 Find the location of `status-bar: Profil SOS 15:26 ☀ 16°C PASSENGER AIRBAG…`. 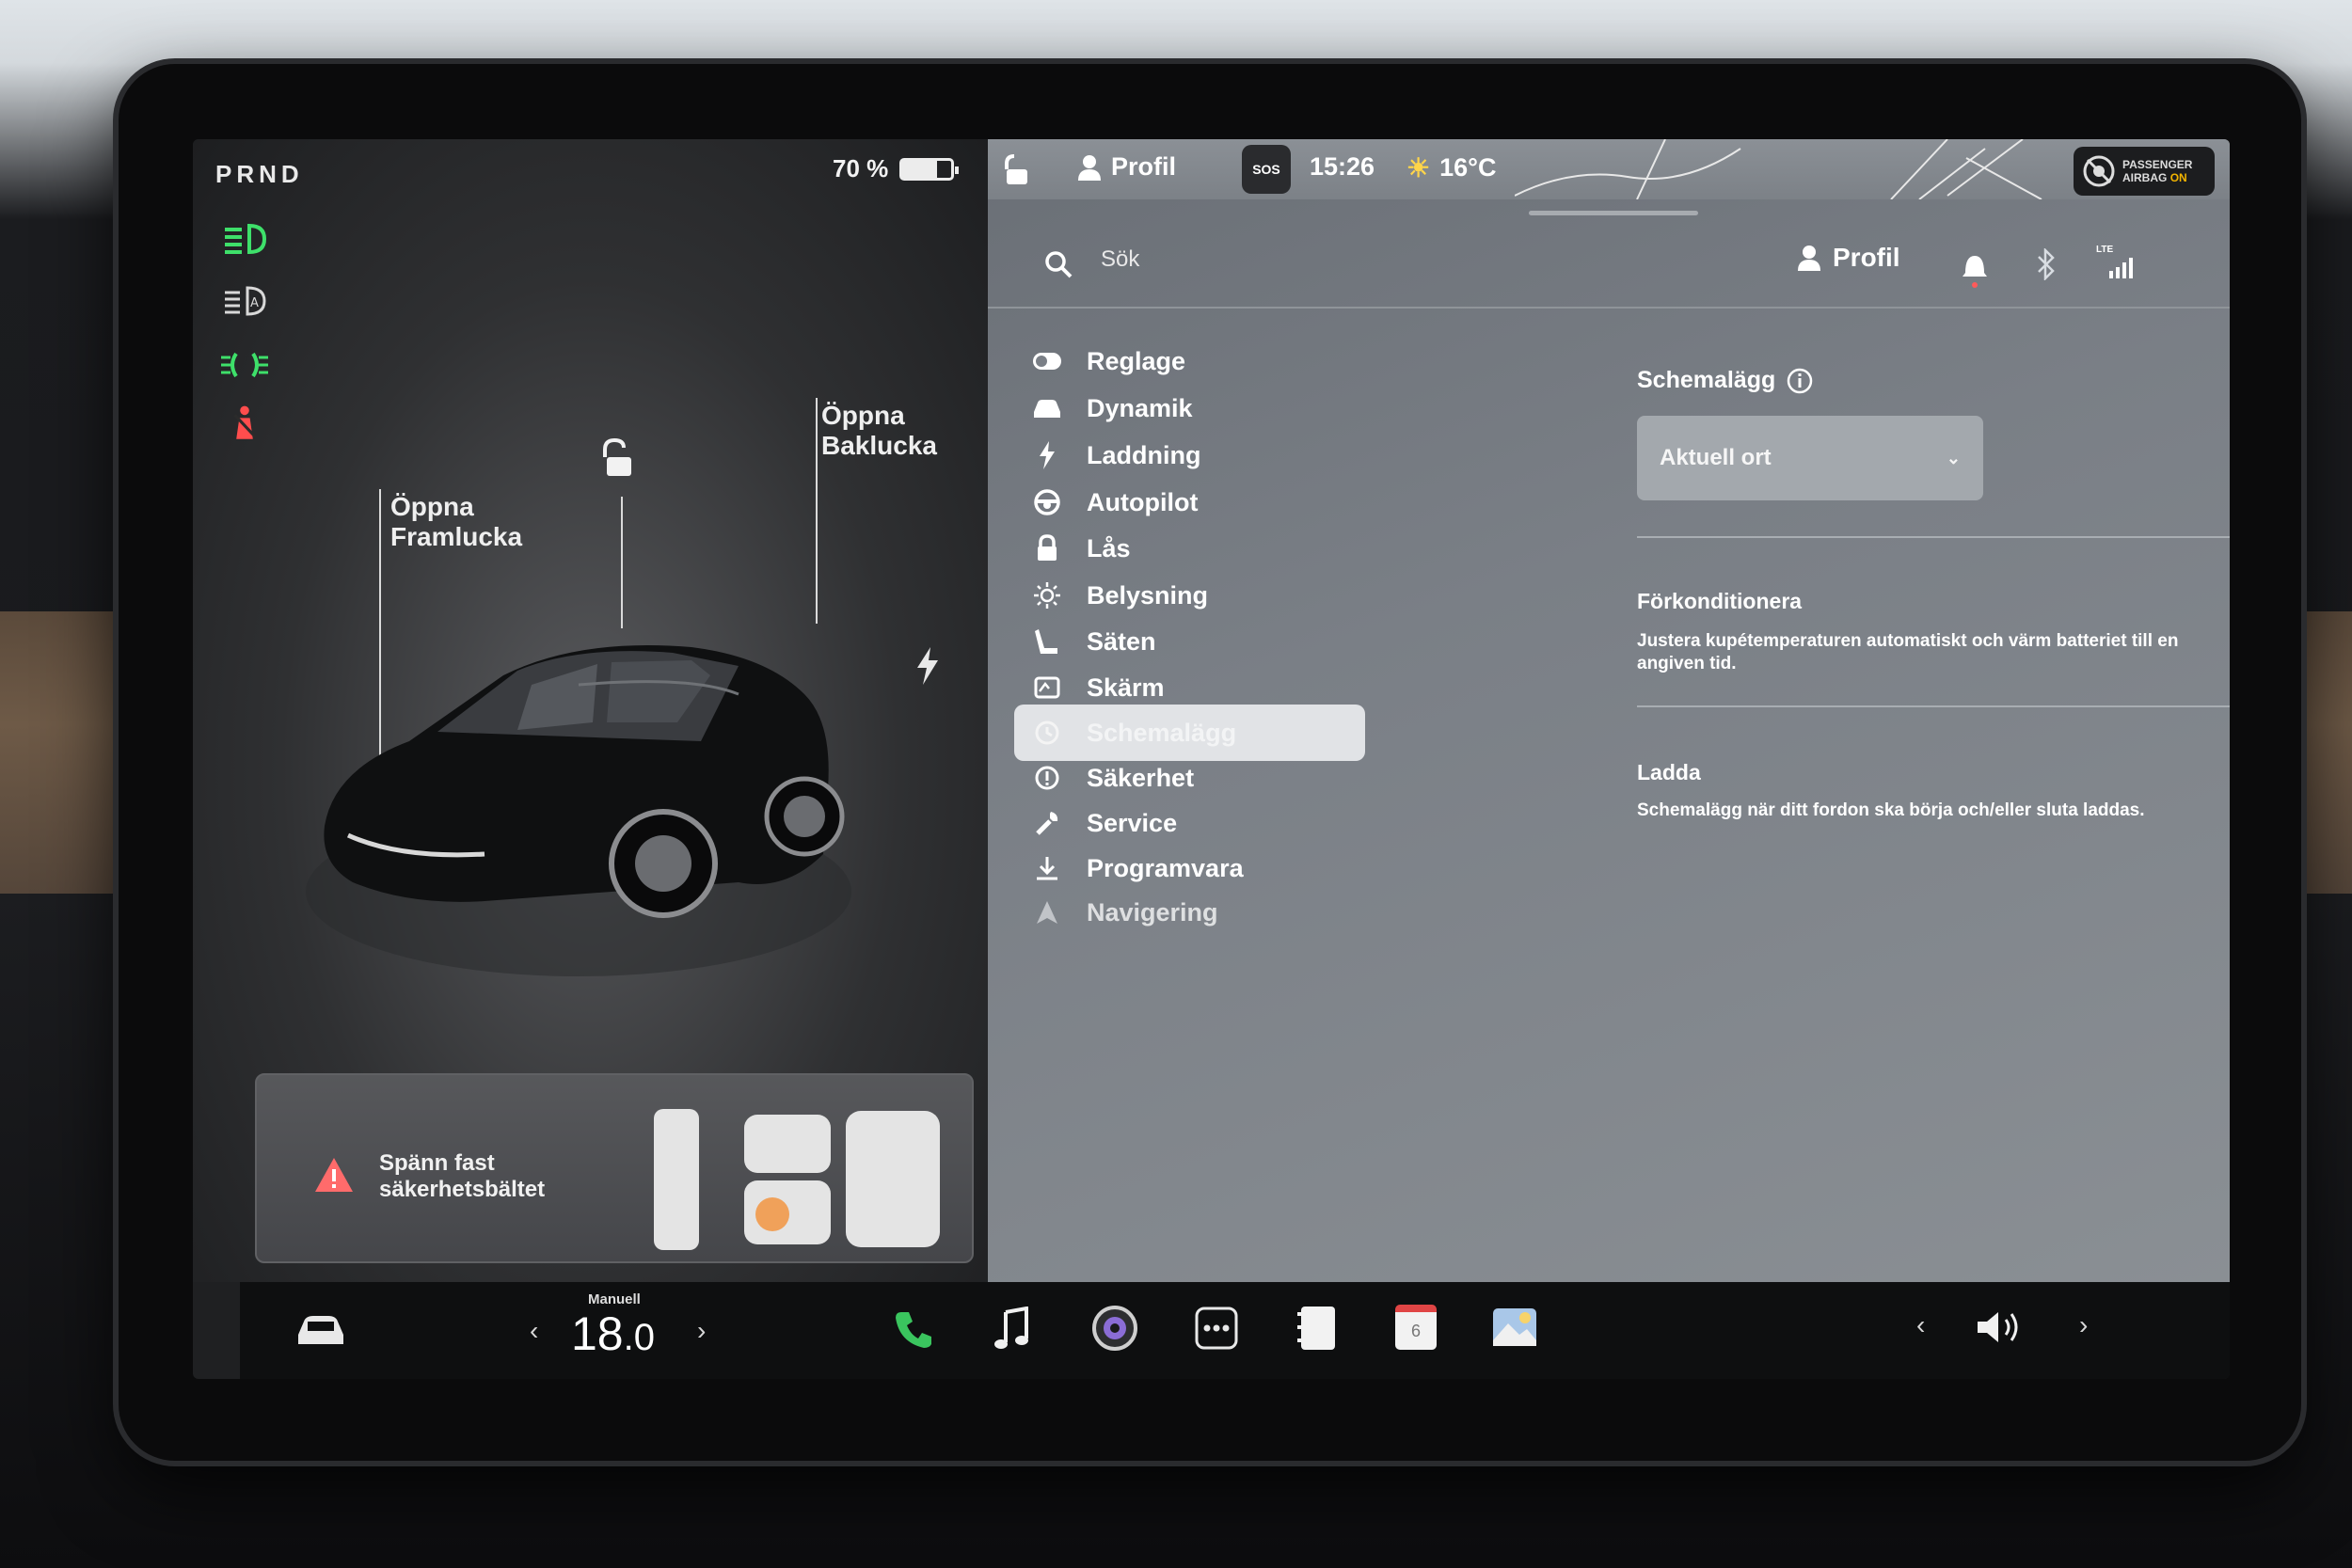

status-bar: Profil SOS 15:26 ☀ 16°C PASSENGER AIRBAG… is located at coordinates (1609, 169).